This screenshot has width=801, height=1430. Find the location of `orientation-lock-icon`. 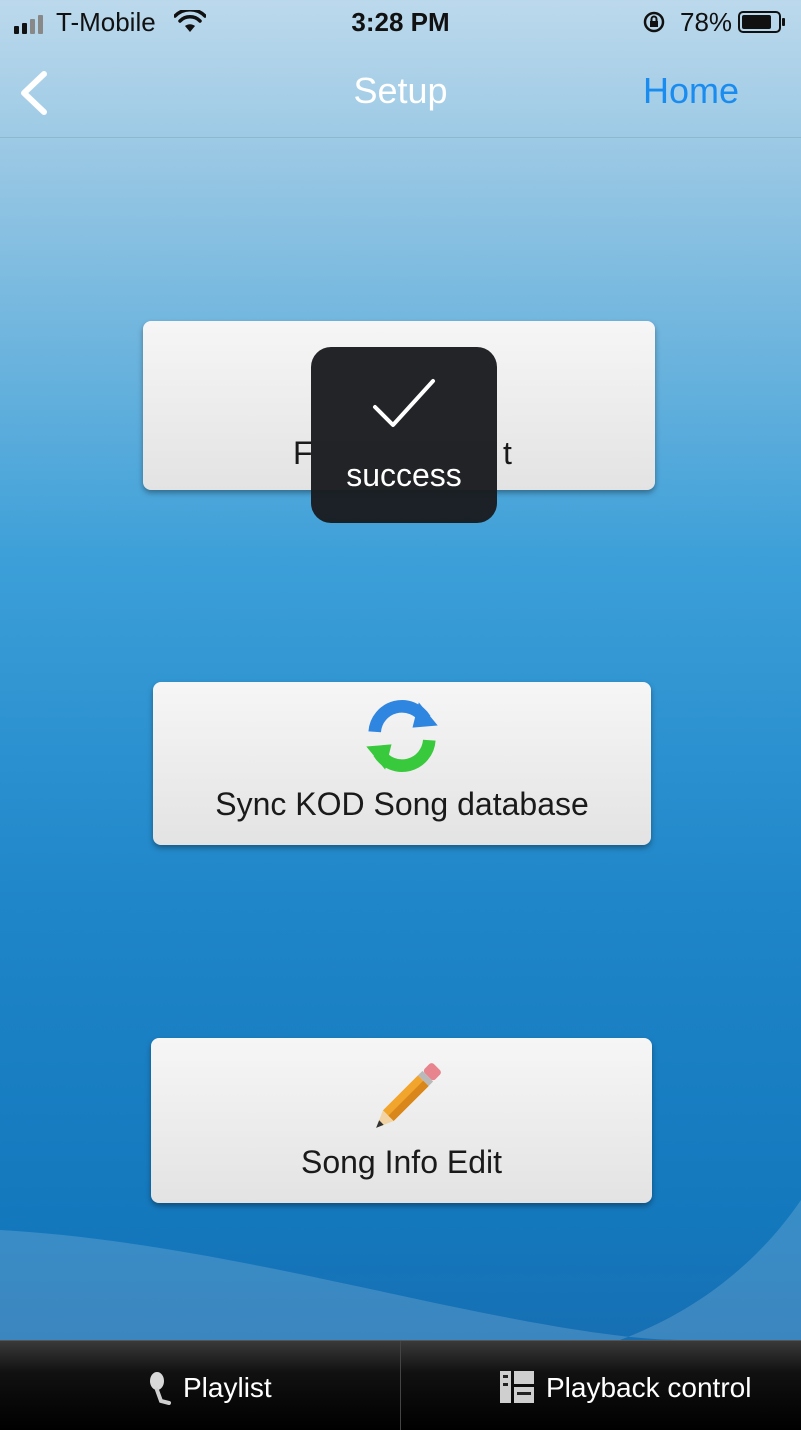

orientation-lock-icon is located at coordinates (654, 22).